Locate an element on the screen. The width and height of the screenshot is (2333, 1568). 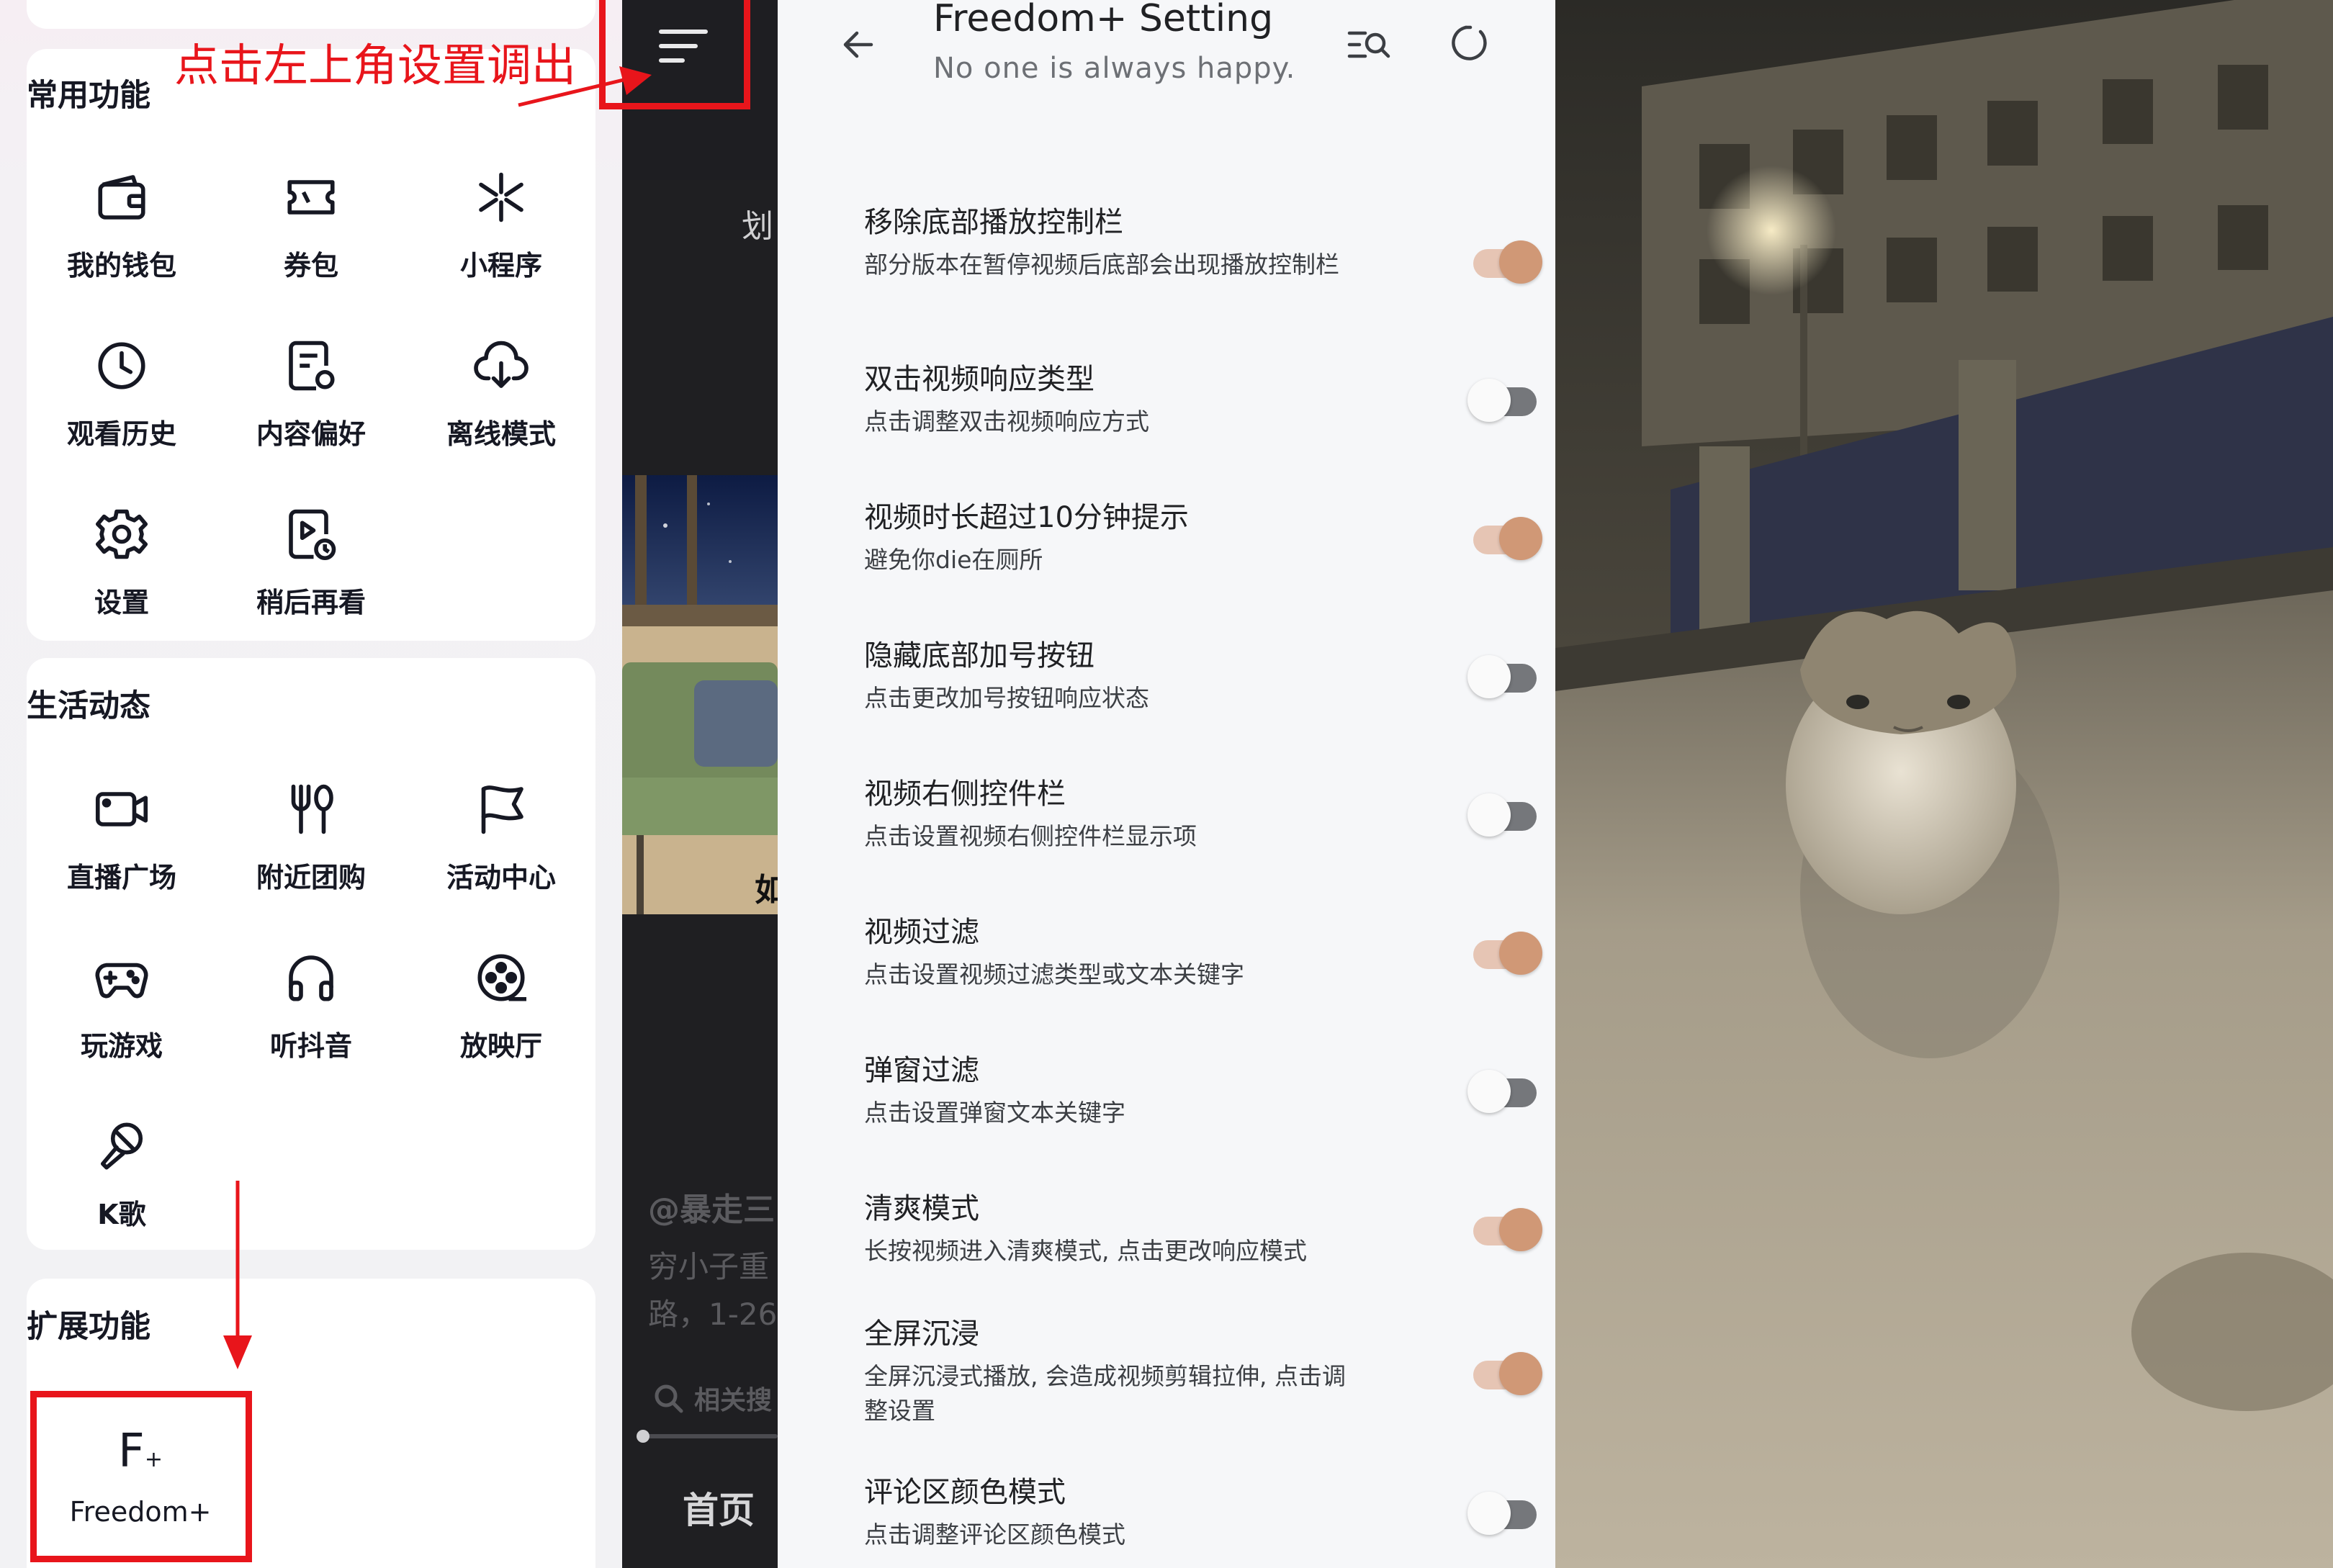
video-description-line1: 穷小子重 is located at coordinates (709, 1266).